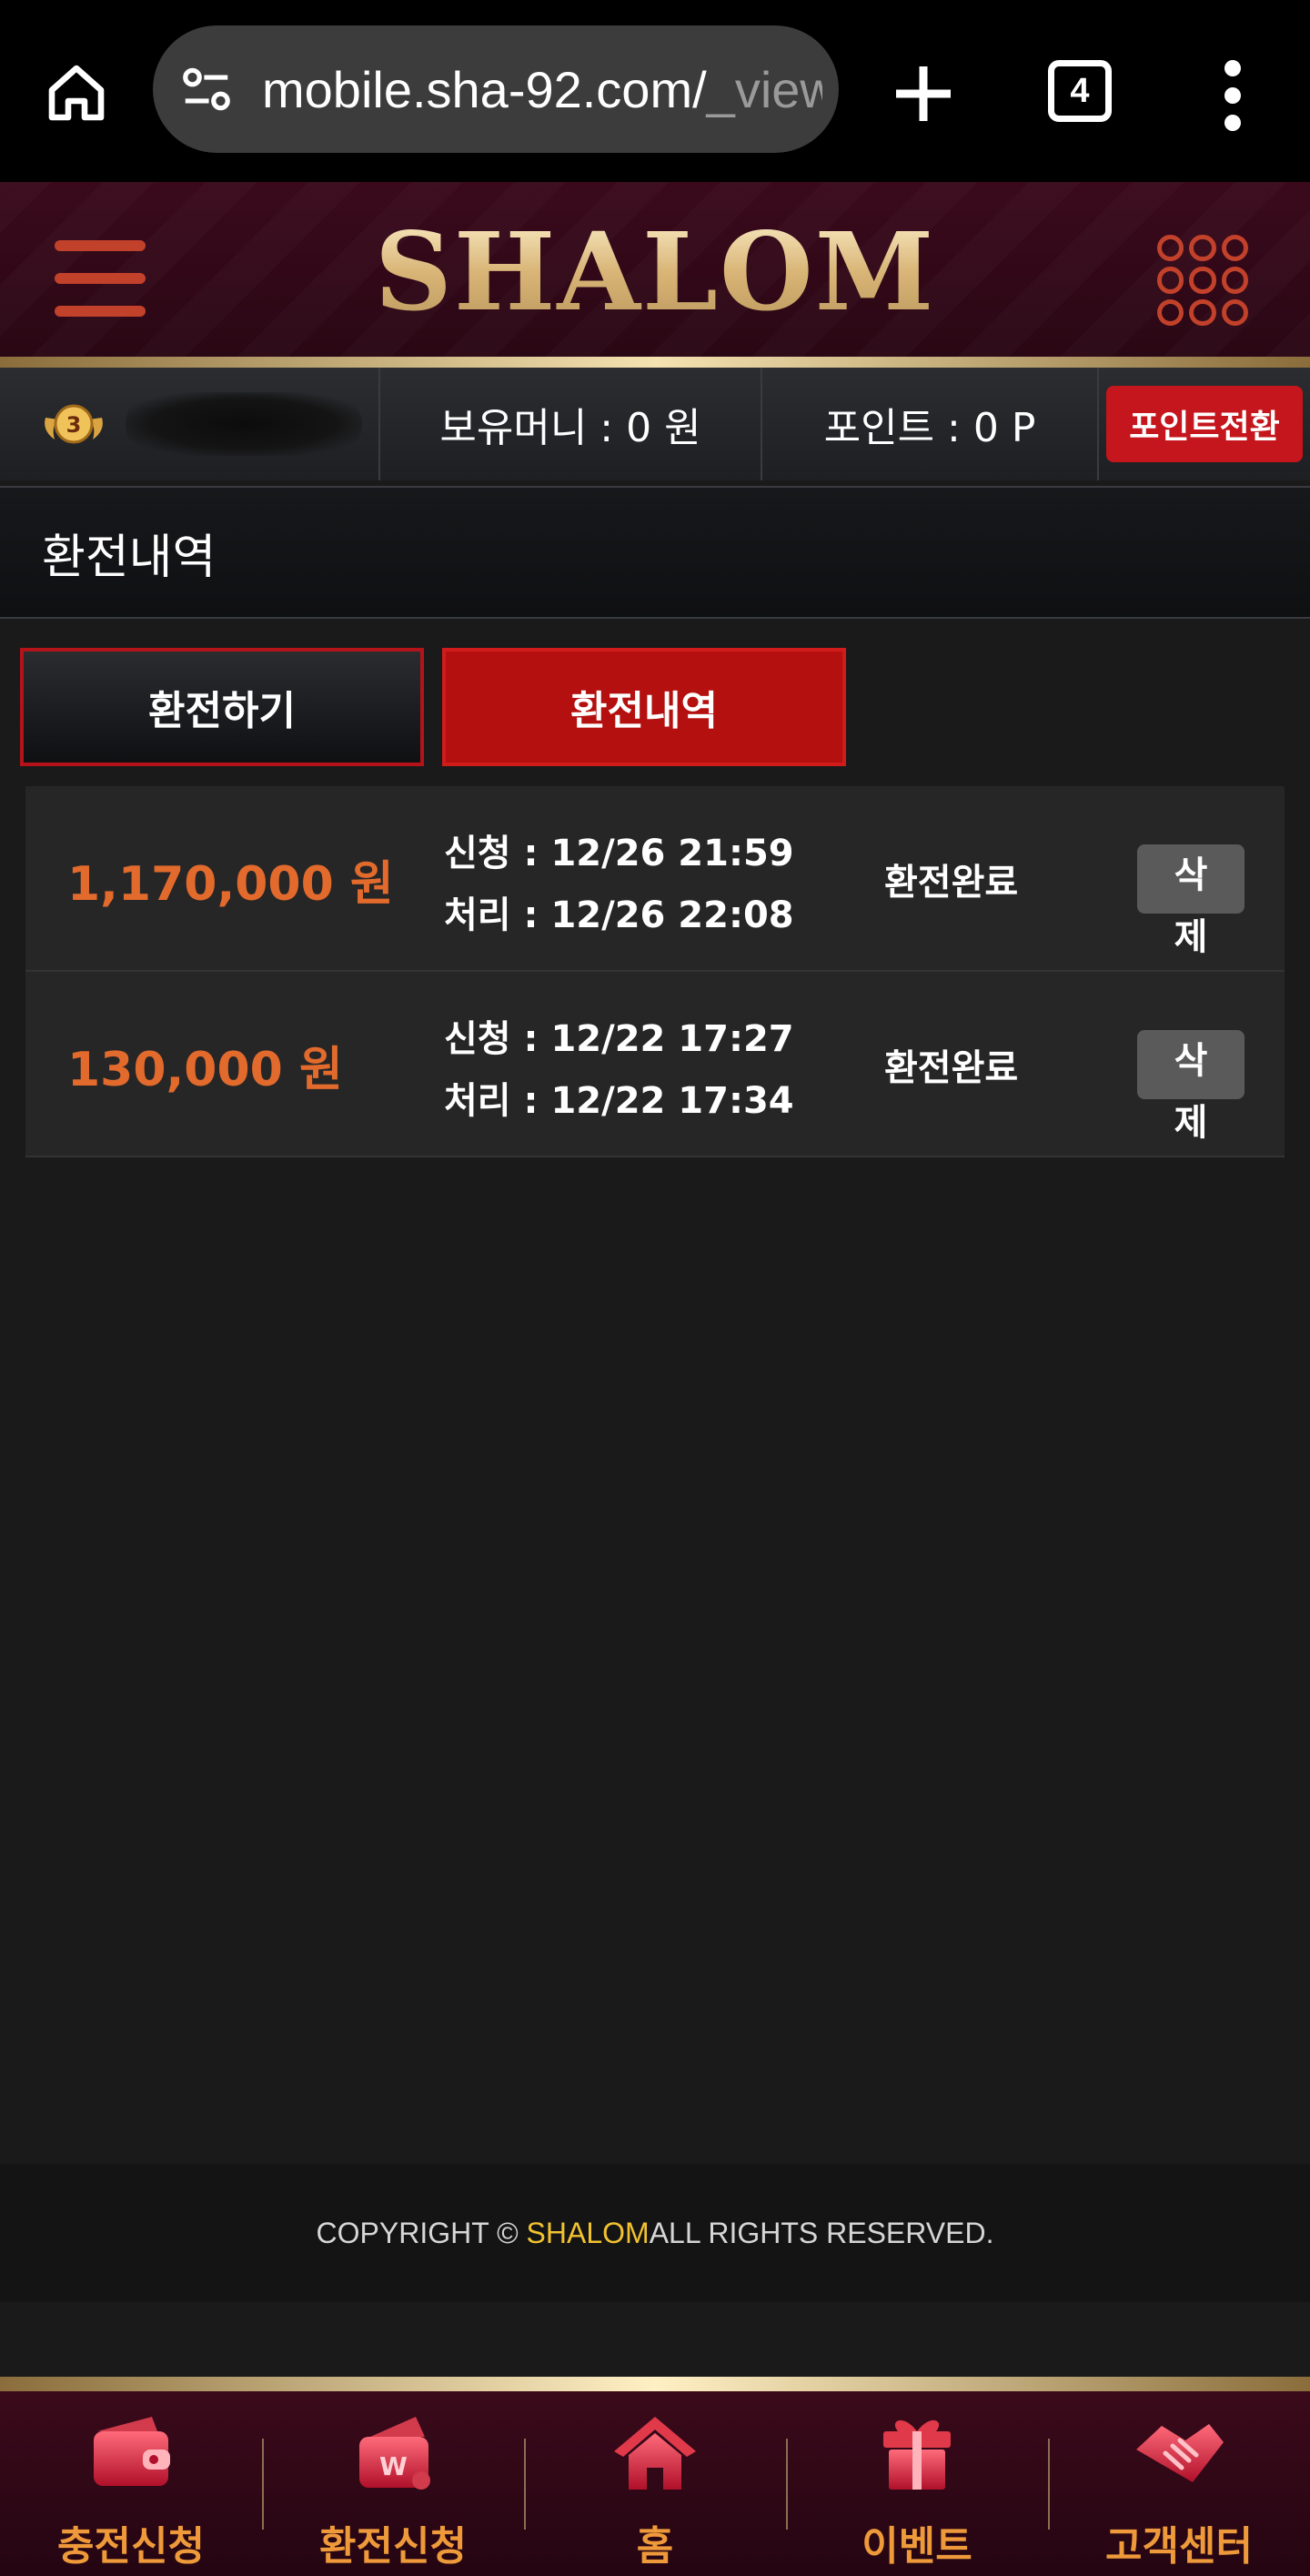 The width and height of the screenshot is (1310, 2576). I want to click on copyright-prefix: COPYRIGHT ©, so click(417, 2233).